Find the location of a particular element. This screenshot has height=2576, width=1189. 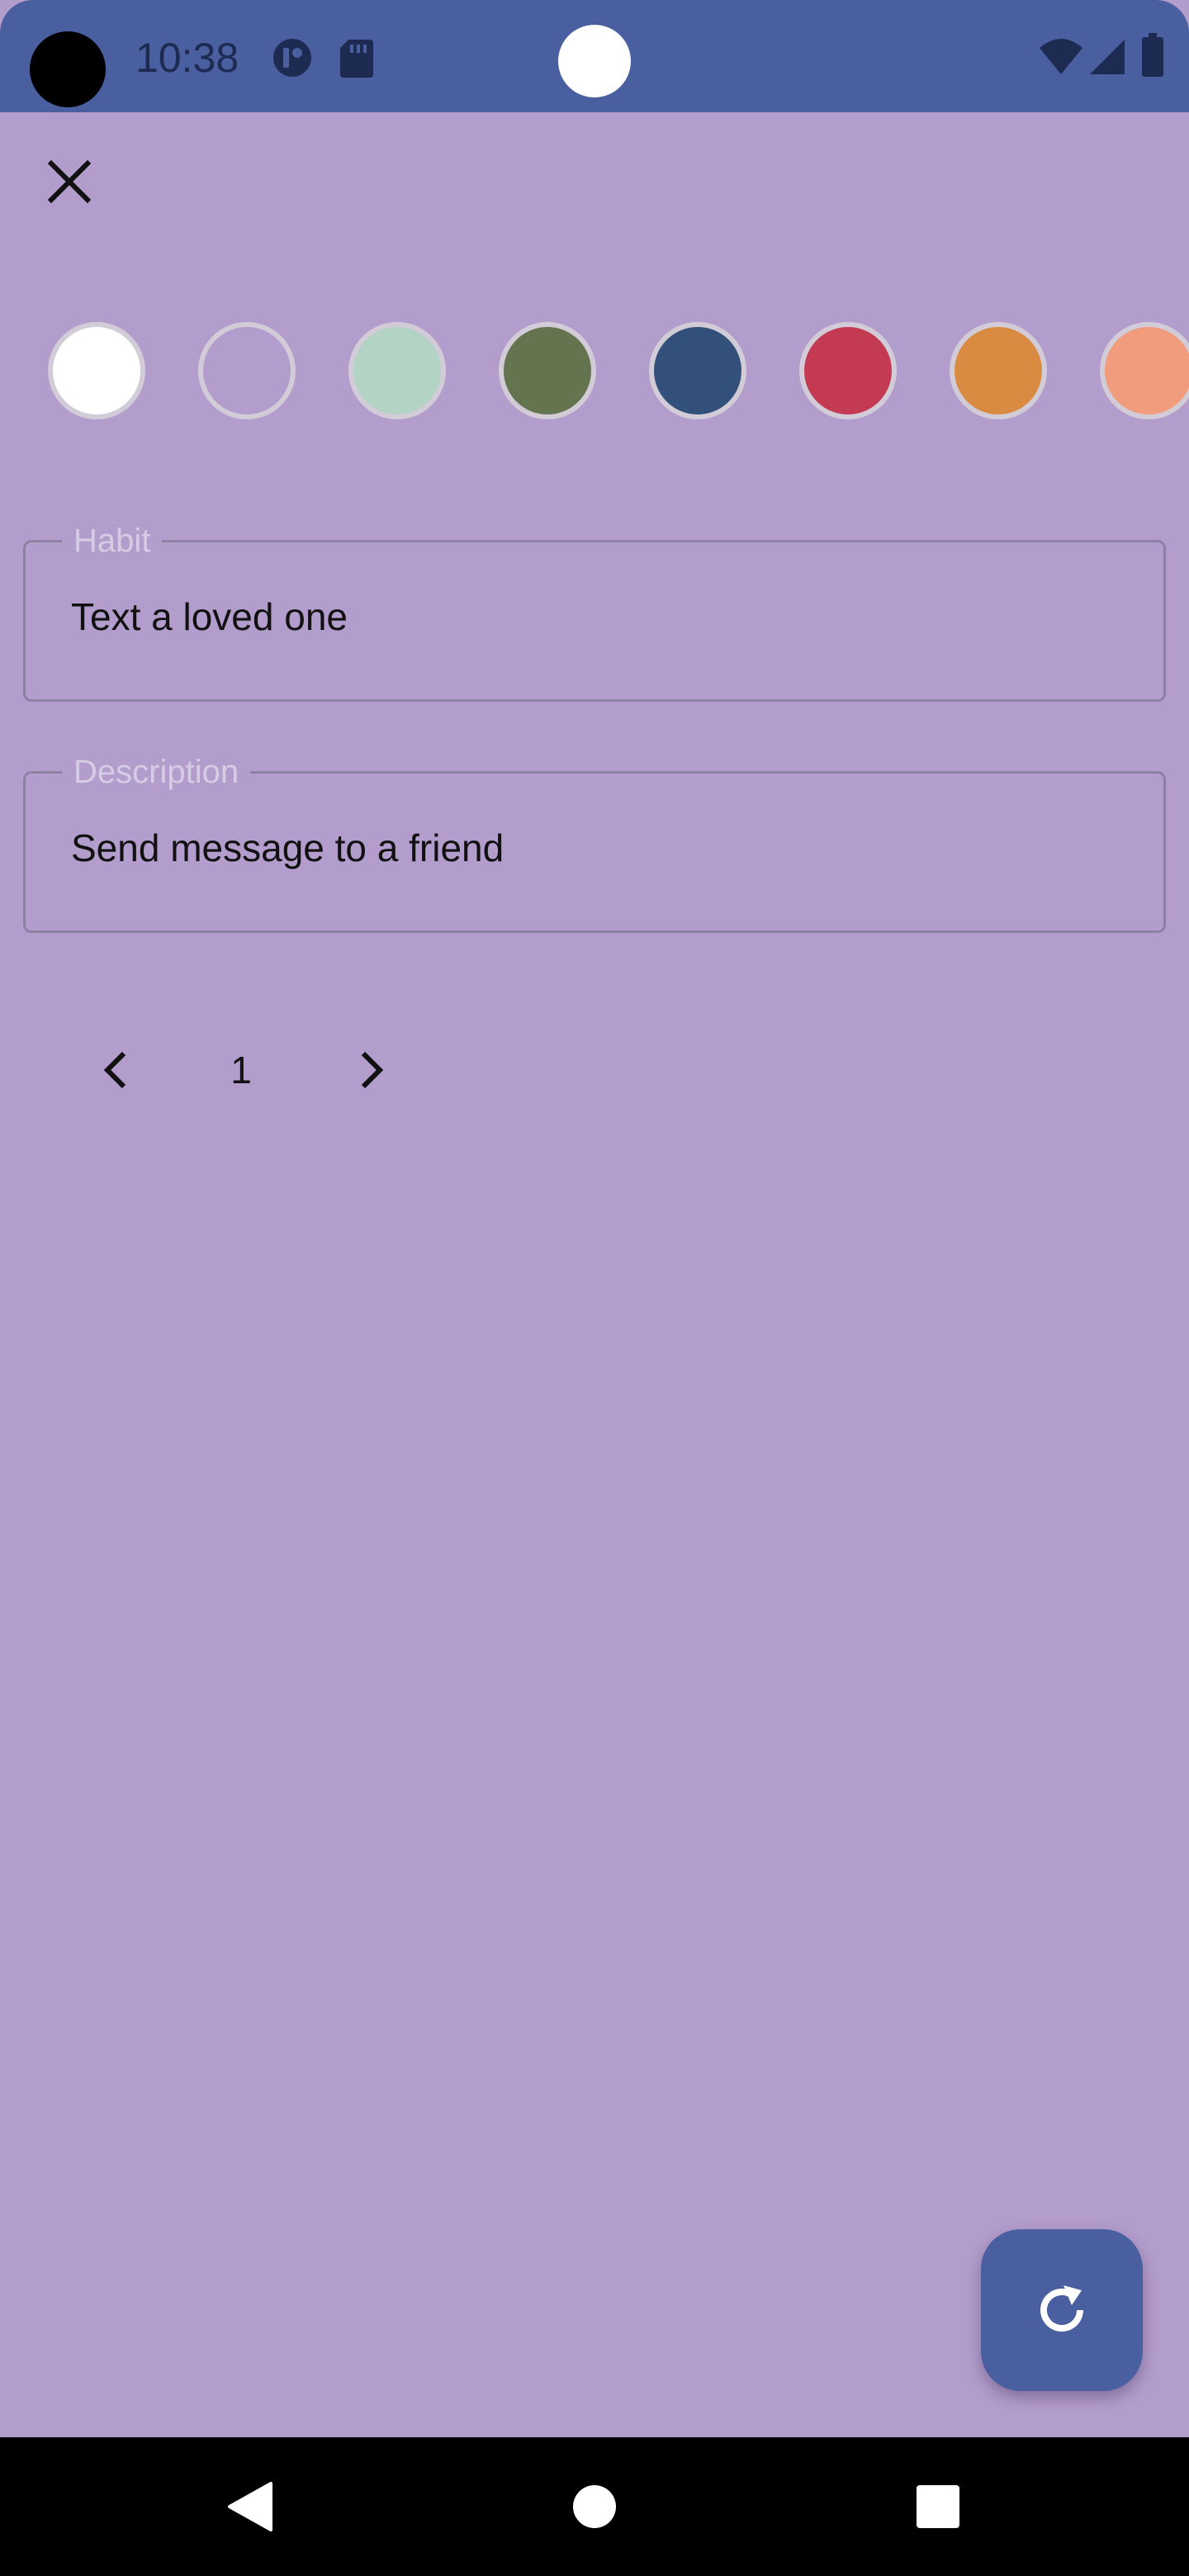

refresh-icon is located at coordinates (1061, 2308).